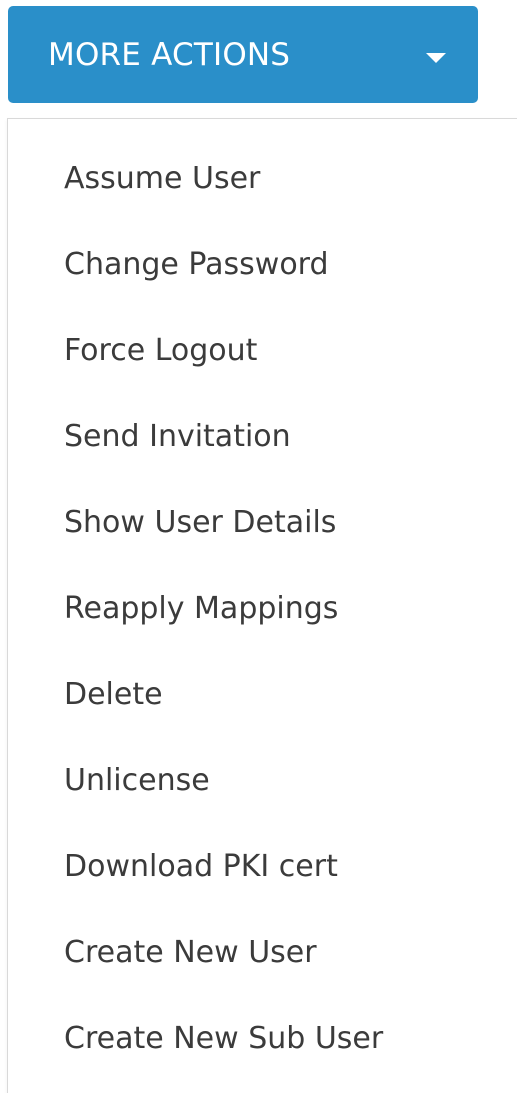 Image resolution: width=517 pixels, height=1093 pixels. I want to click on menu-item-delete: Delete, so click(262, 694).